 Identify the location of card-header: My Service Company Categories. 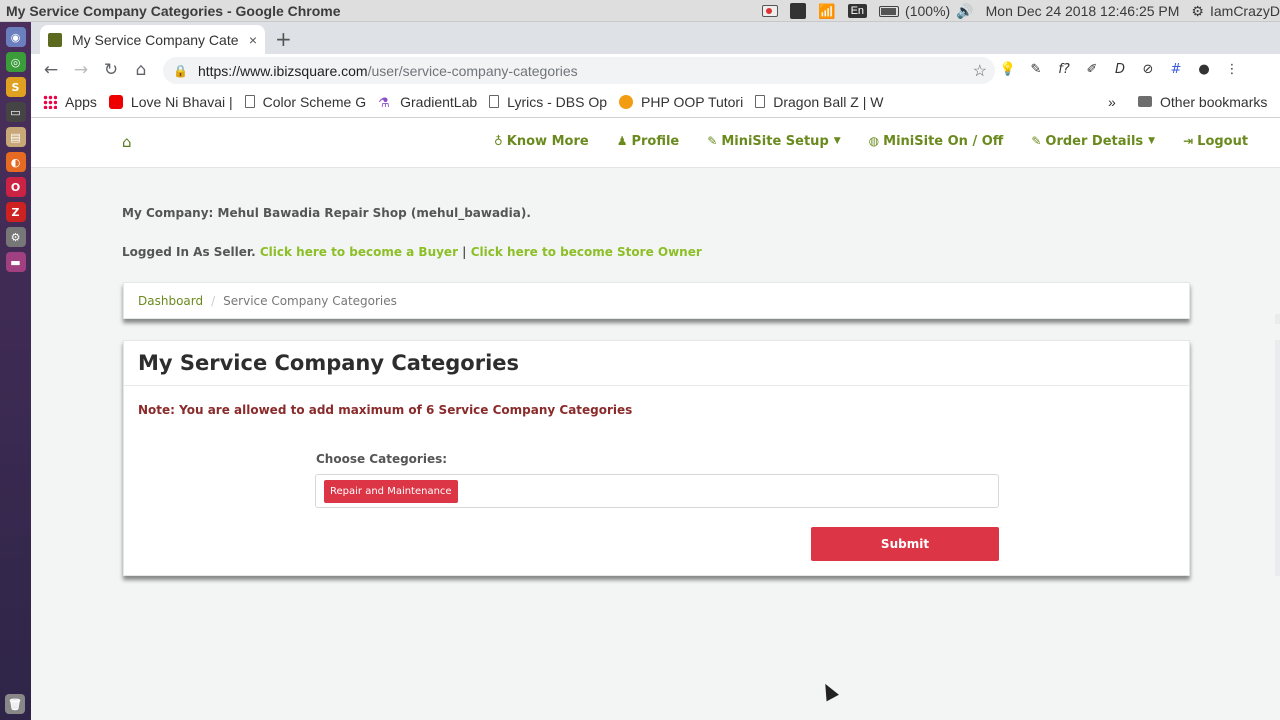
(656, 363).